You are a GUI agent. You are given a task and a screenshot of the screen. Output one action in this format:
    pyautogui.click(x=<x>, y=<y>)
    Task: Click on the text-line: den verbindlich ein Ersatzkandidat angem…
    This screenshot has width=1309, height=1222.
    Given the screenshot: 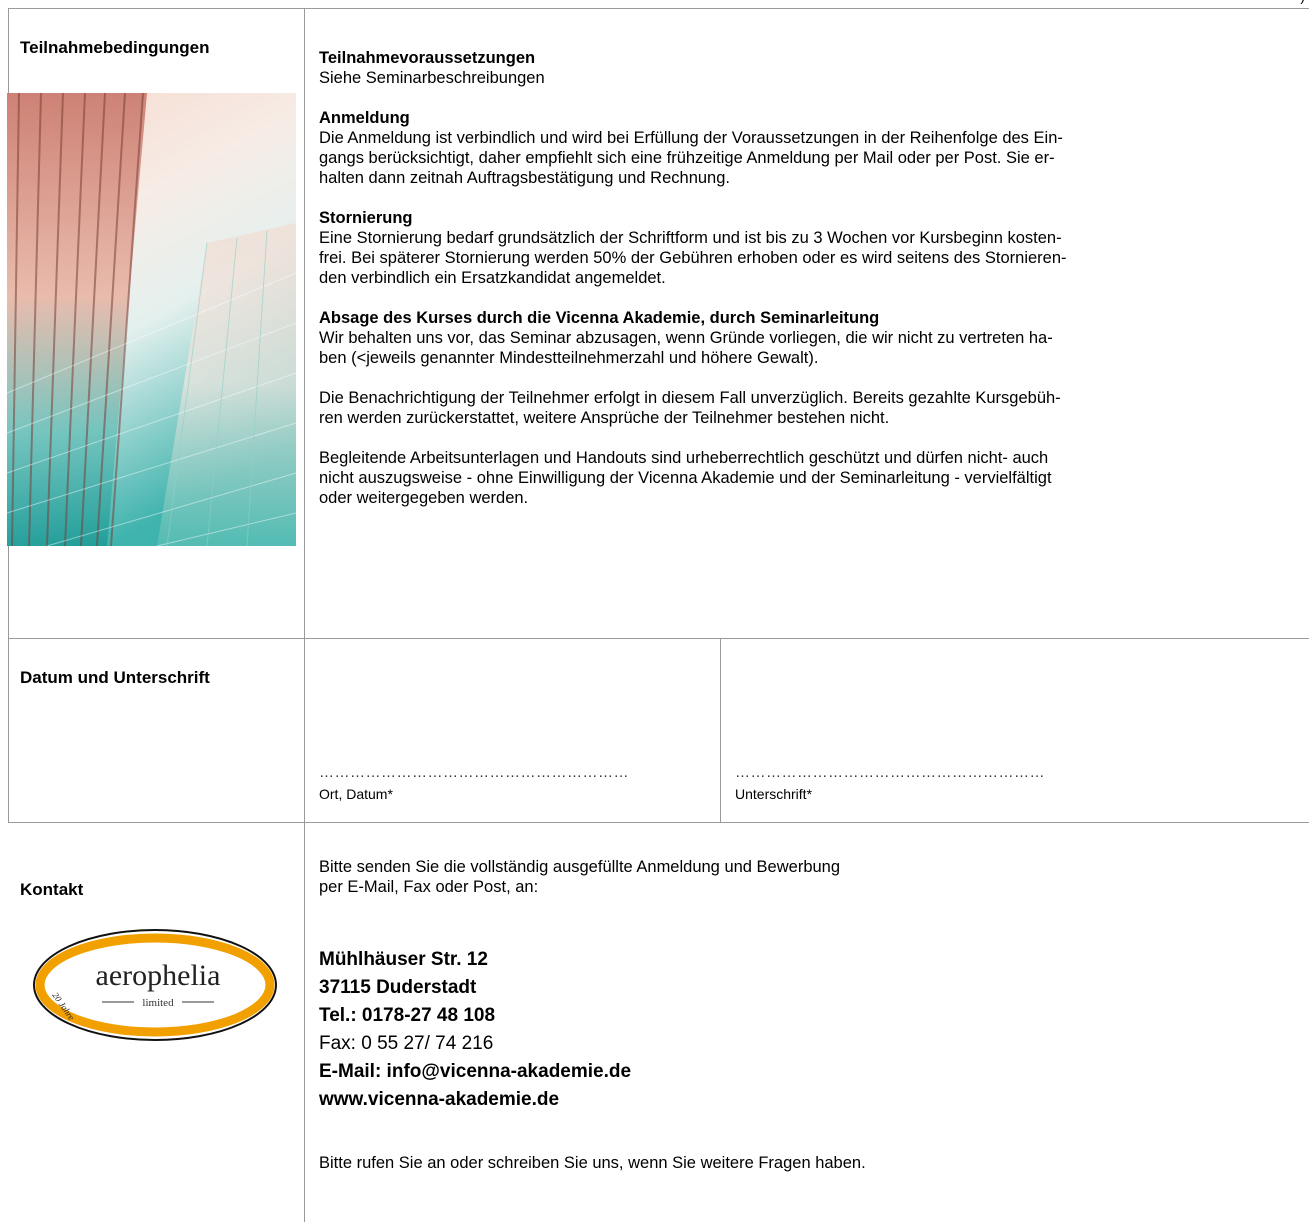 What is the action you would take?
    pyautogui.click(x=492, y=278)
    